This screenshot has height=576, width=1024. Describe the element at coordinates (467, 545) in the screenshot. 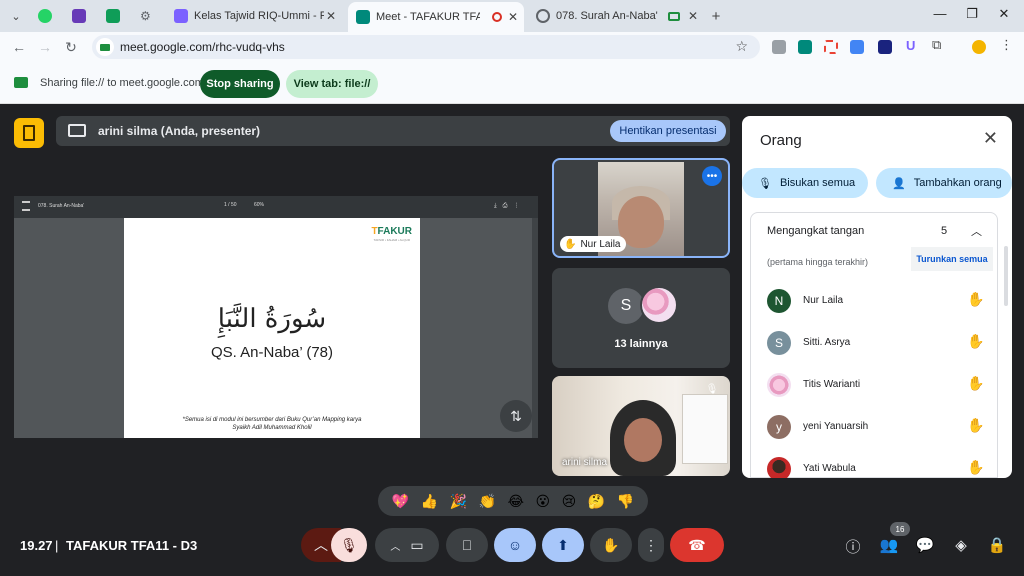

I see `captions-button: ⎕` at that location.